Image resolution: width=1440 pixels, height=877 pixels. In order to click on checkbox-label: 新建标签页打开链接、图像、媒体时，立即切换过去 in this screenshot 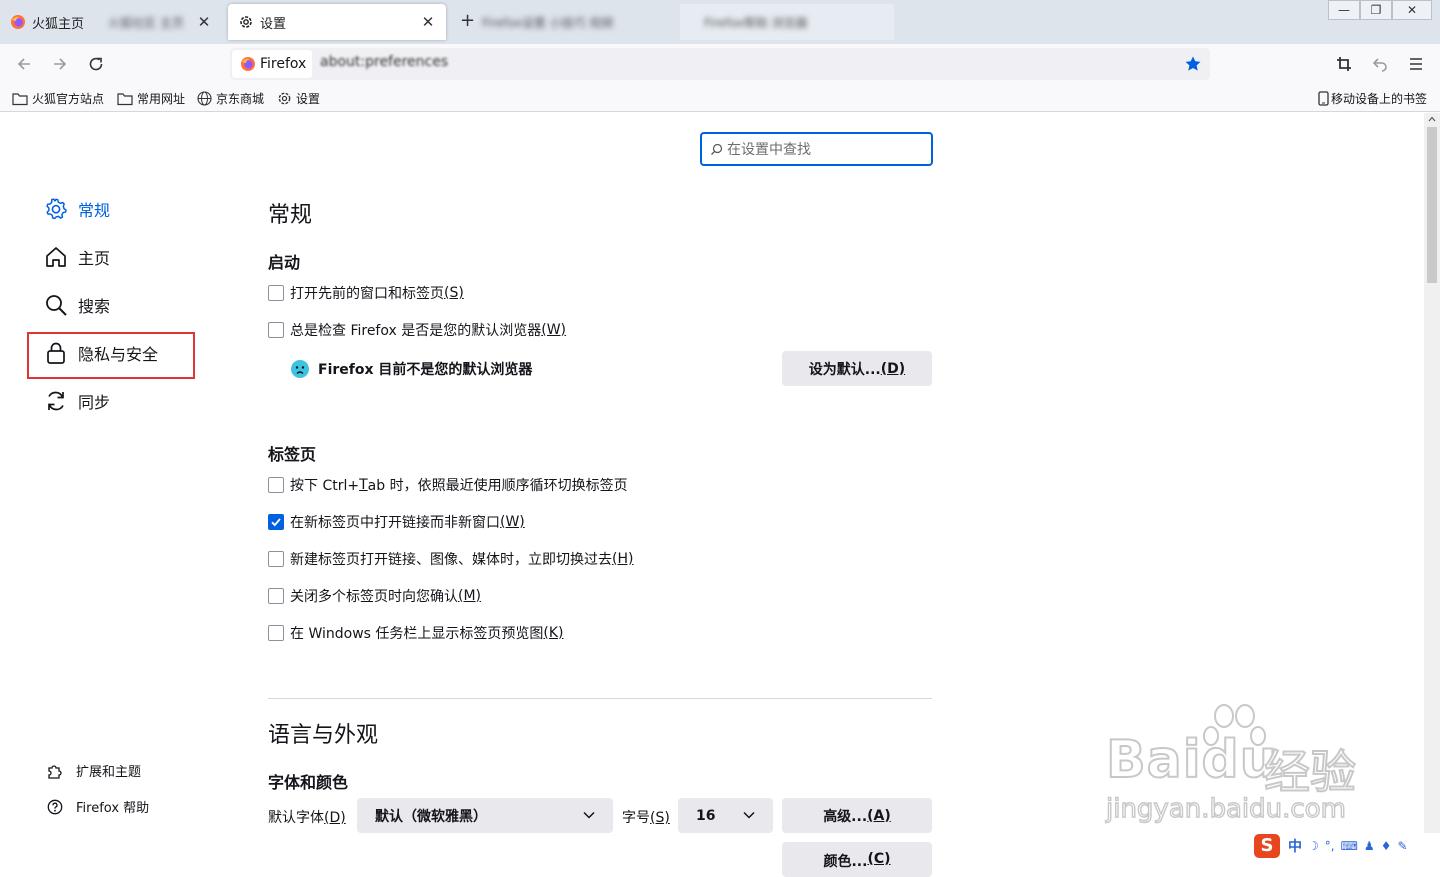, I will do `click(451, 560)`.